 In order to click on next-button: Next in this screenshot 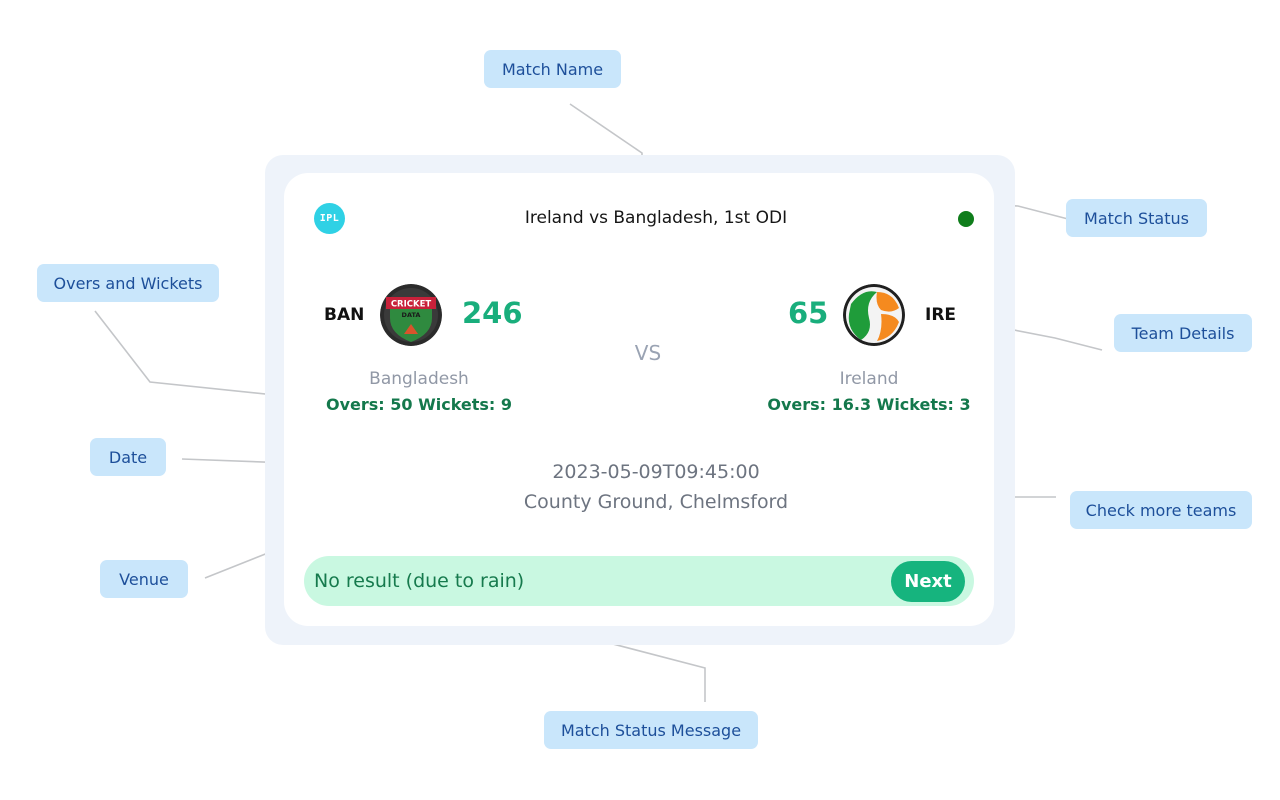, I will do `click(928, 581)`.